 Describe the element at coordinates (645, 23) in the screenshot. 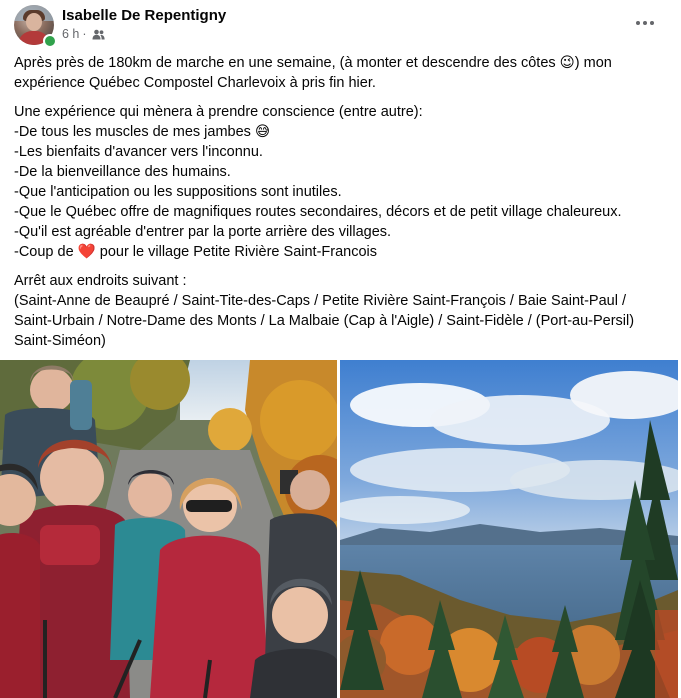

I see `more-options-button` at that location.